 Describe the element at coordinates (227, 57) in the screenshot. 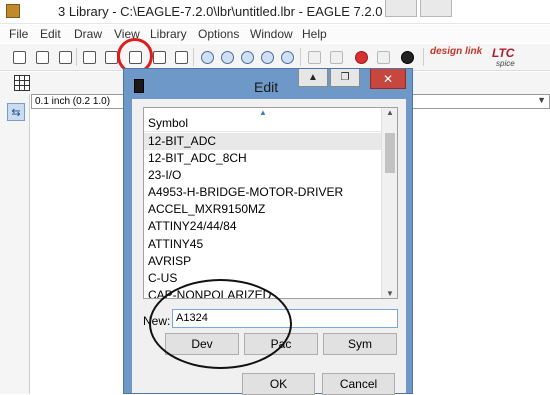

I see `zoom-in-icon` at that location.